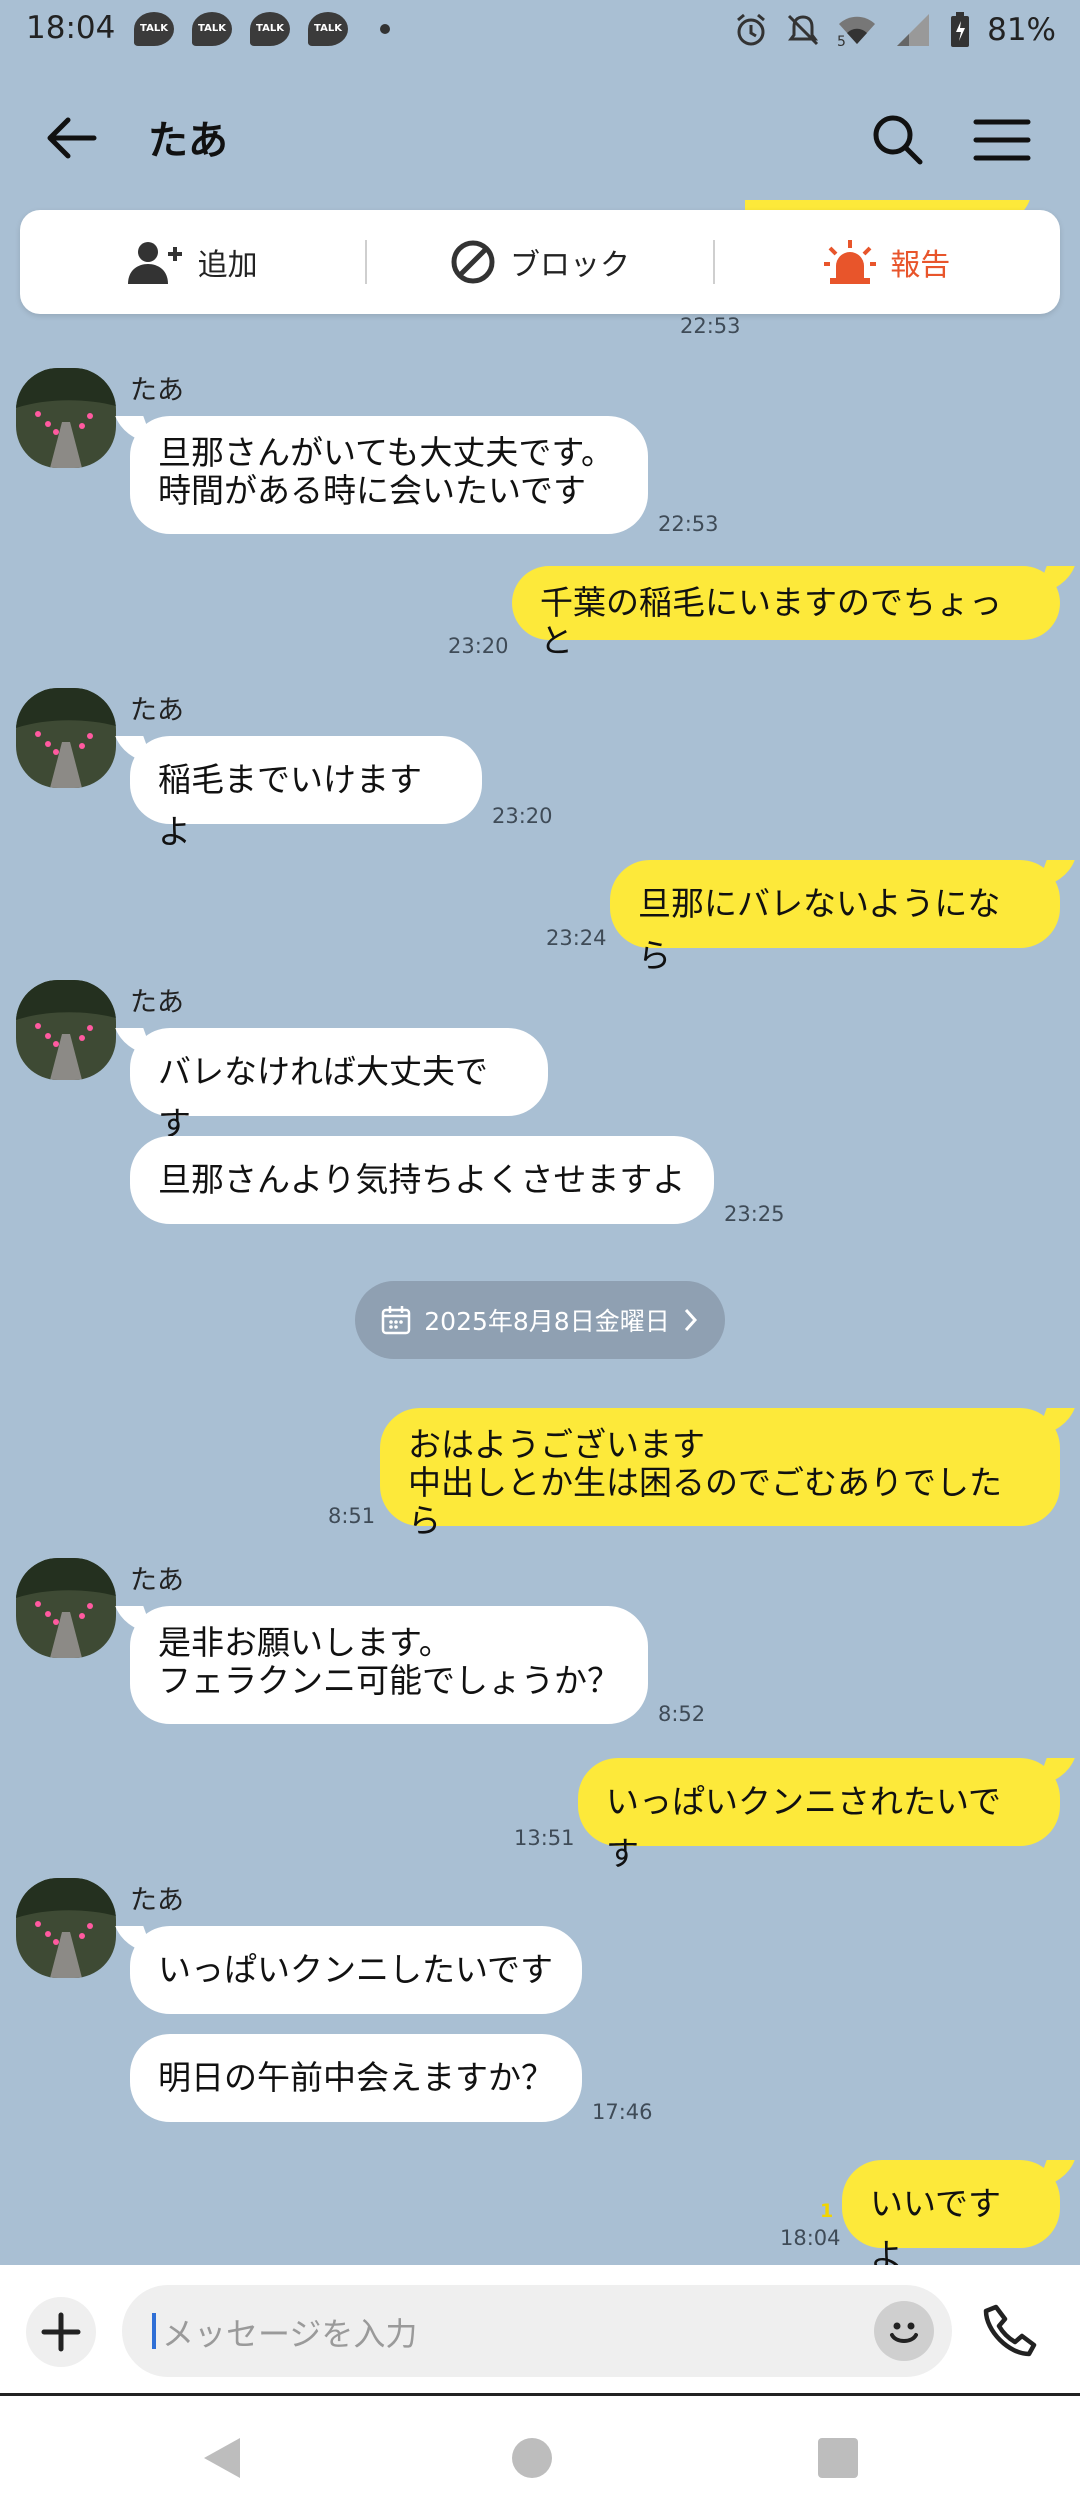 Image resolution: width=1080 pixels, height=2520 pixels. What do you see at coordinates (389, 475) in the screenshot?
I see `message-bubble-incoming: 旦那さんがいても大丈夫です。 時間がある時に会いたいです` at bounding box center [389, 475].